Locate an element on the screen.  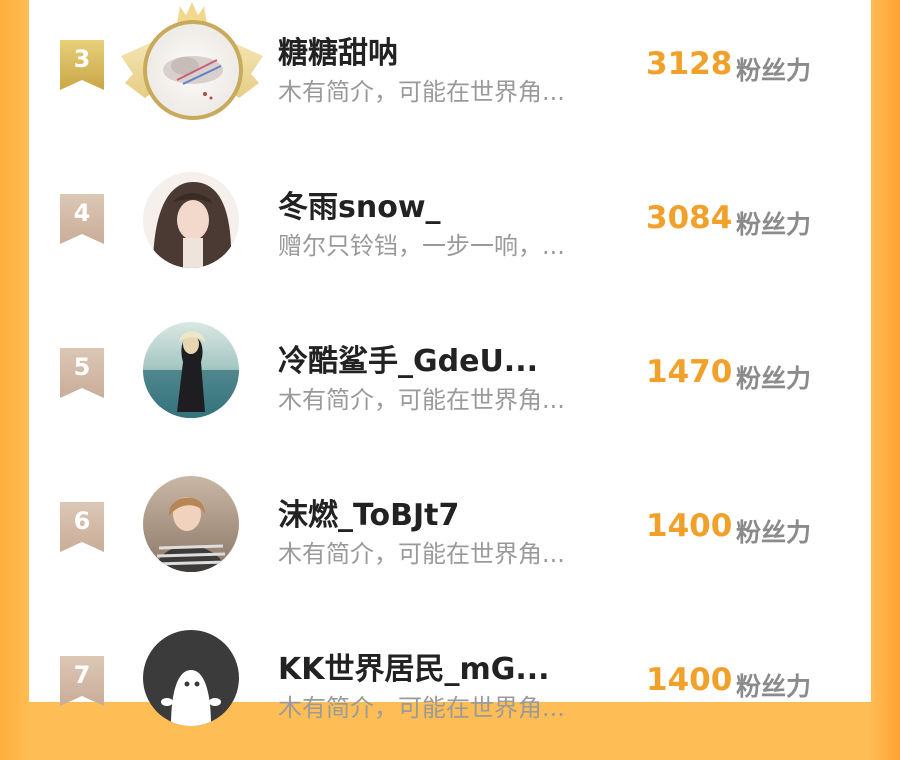
user-name: 沫燃_ToBJt7 is located at coordinates (368, 512).